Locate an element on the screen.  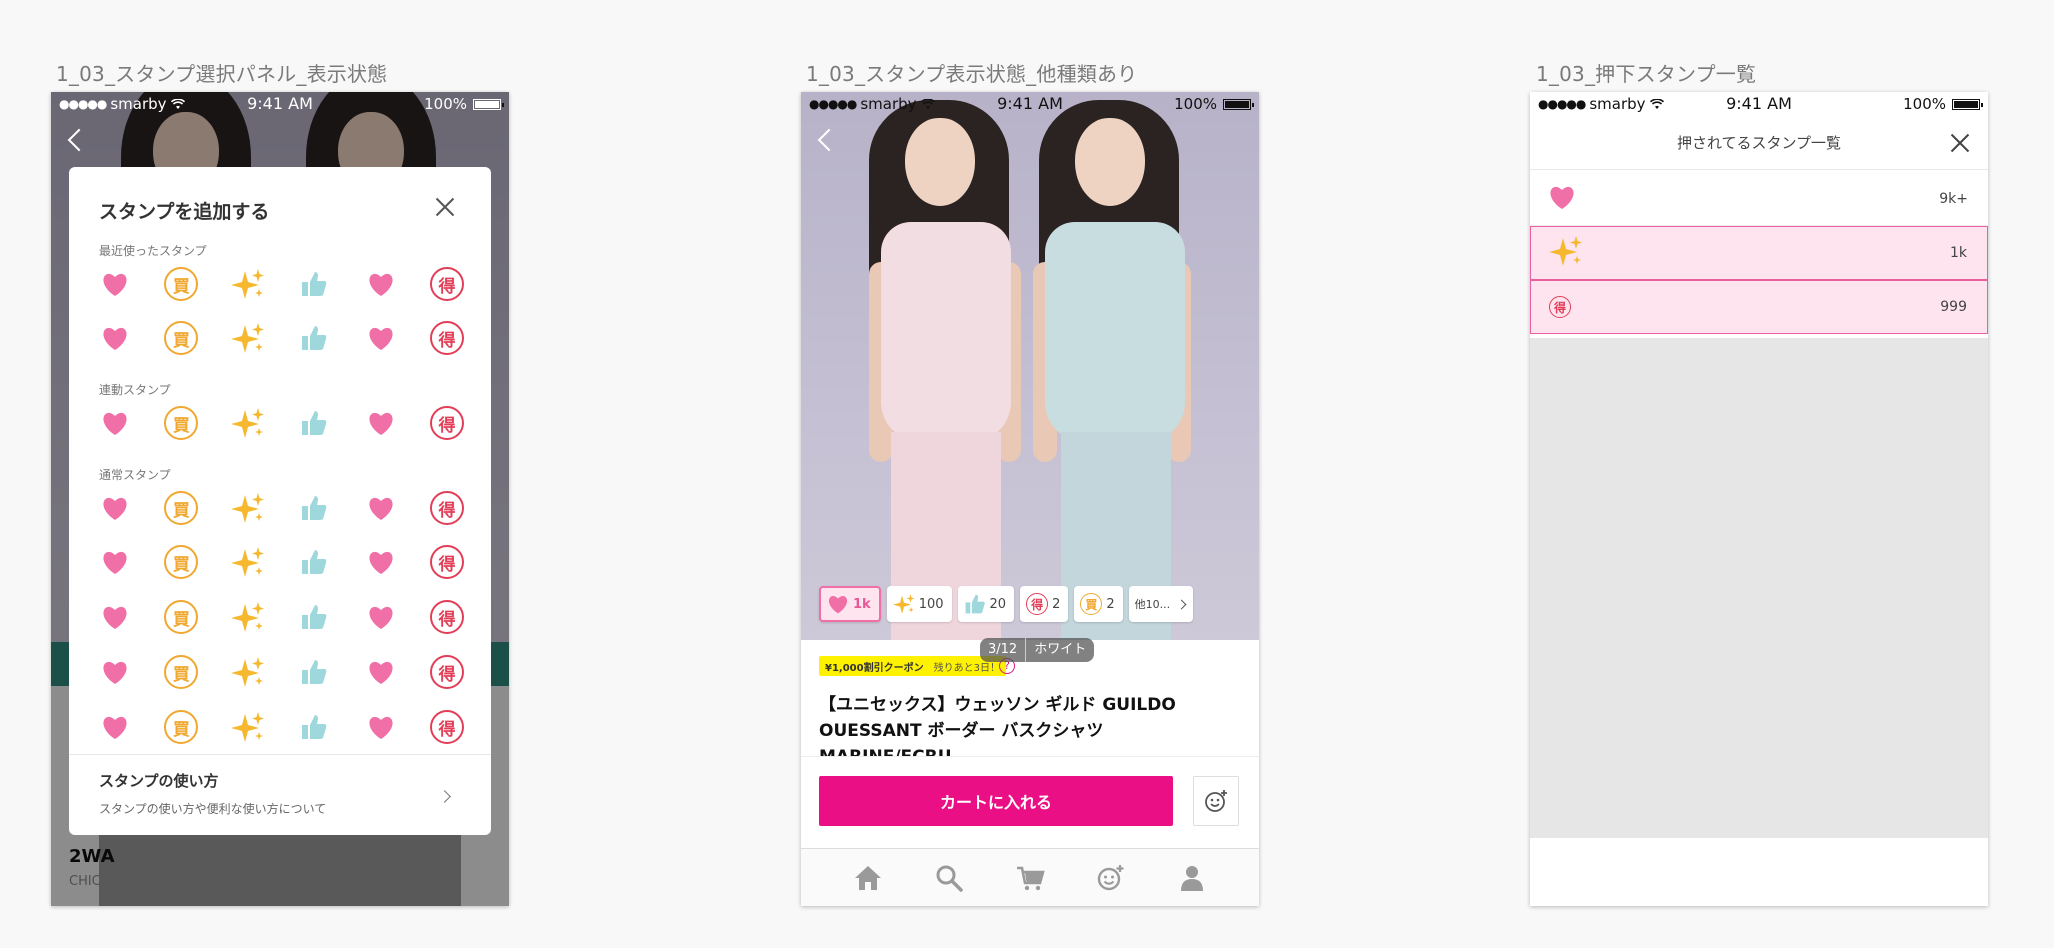
add-to-cart-button: カートに入れる is located at coordinates (996, 801).